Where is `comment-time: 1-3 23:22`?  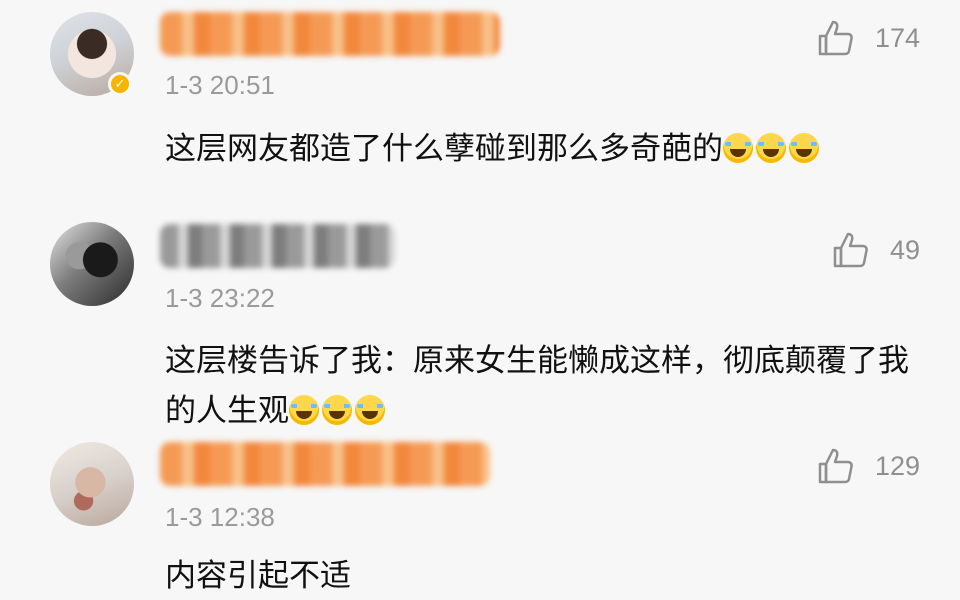
comment-time: 1-3 23:22 is located at coordinates (220, 298).